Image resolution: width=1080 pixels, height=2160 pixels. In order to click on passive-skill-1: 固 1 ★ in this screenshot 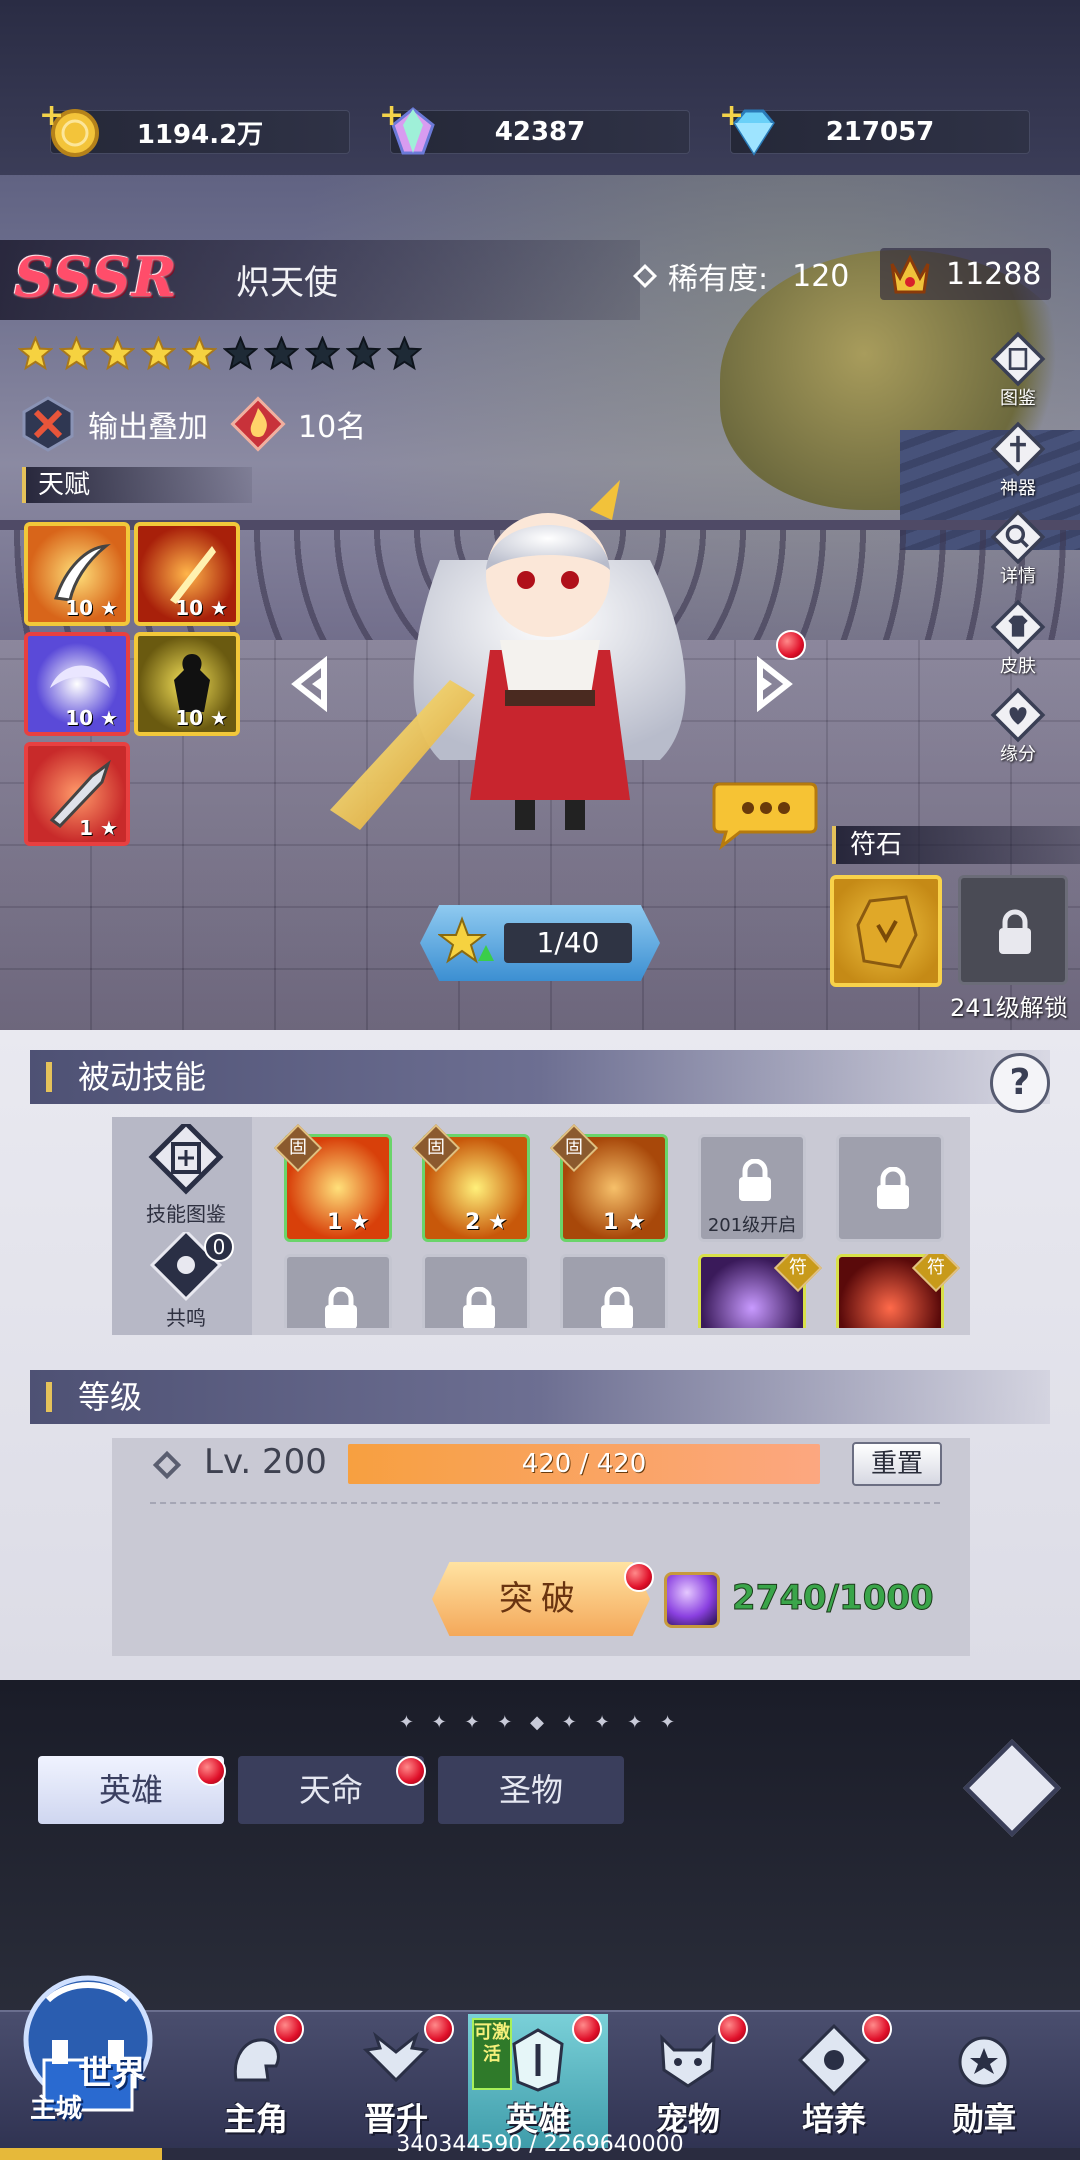, I will do `click(332, 1182)`.